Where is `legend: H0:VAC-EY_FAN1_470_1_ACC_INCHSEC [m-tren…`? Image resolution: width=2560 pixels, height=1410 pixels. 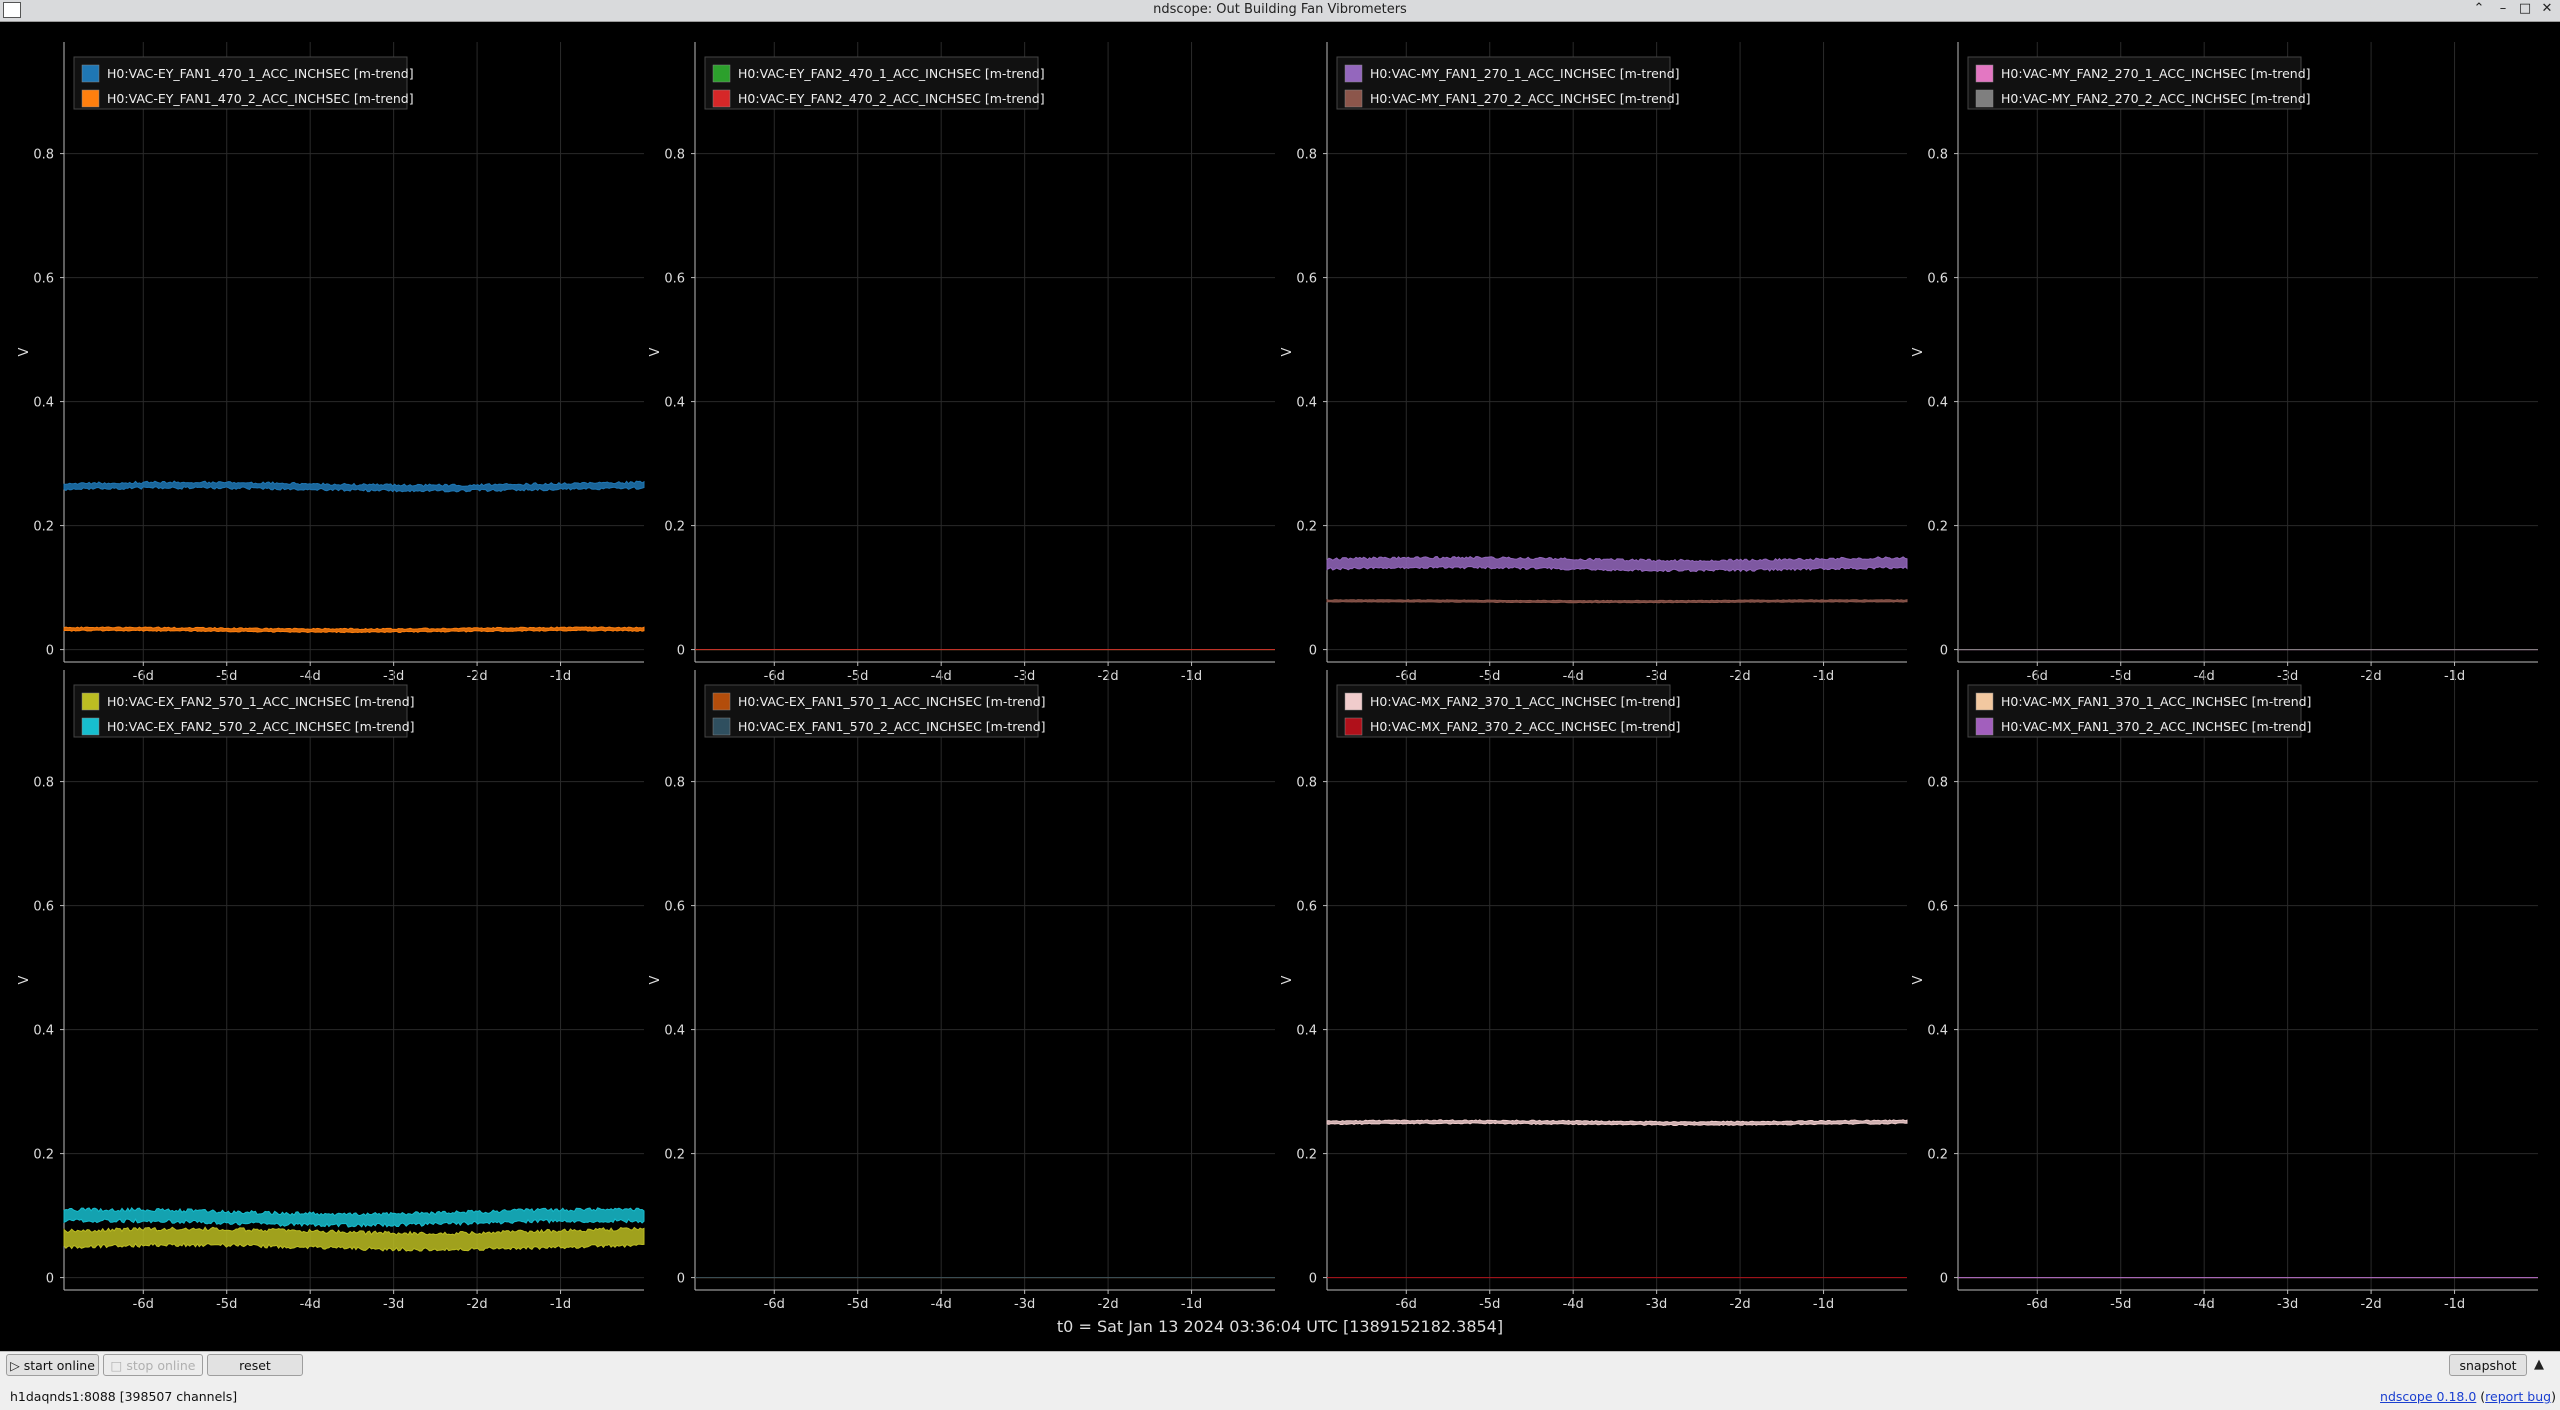
legend: H0:VAC-EY_FAN1_470_1_ACC_INCHSEC [m-tren… is located at coordinates (243, 83).